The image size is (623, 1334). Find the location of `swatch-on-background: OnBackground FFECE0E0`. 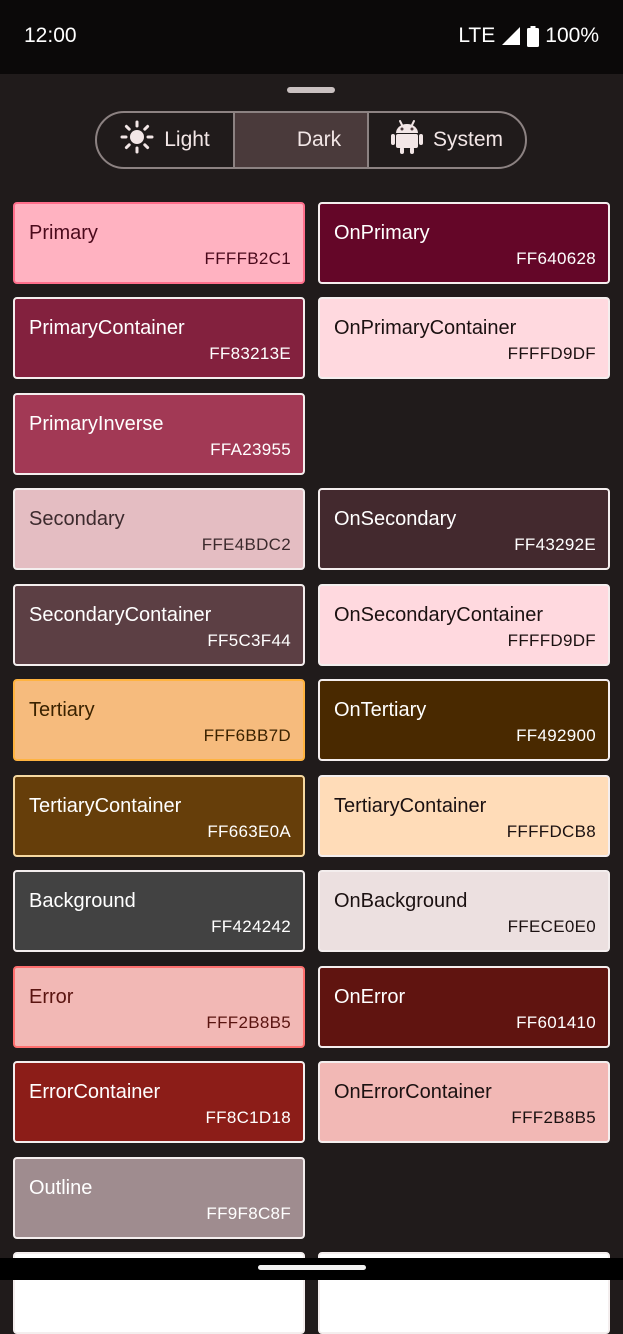

swatch-on-background: OnBackground FFECE0E0 is located at coordinates (464, 911).